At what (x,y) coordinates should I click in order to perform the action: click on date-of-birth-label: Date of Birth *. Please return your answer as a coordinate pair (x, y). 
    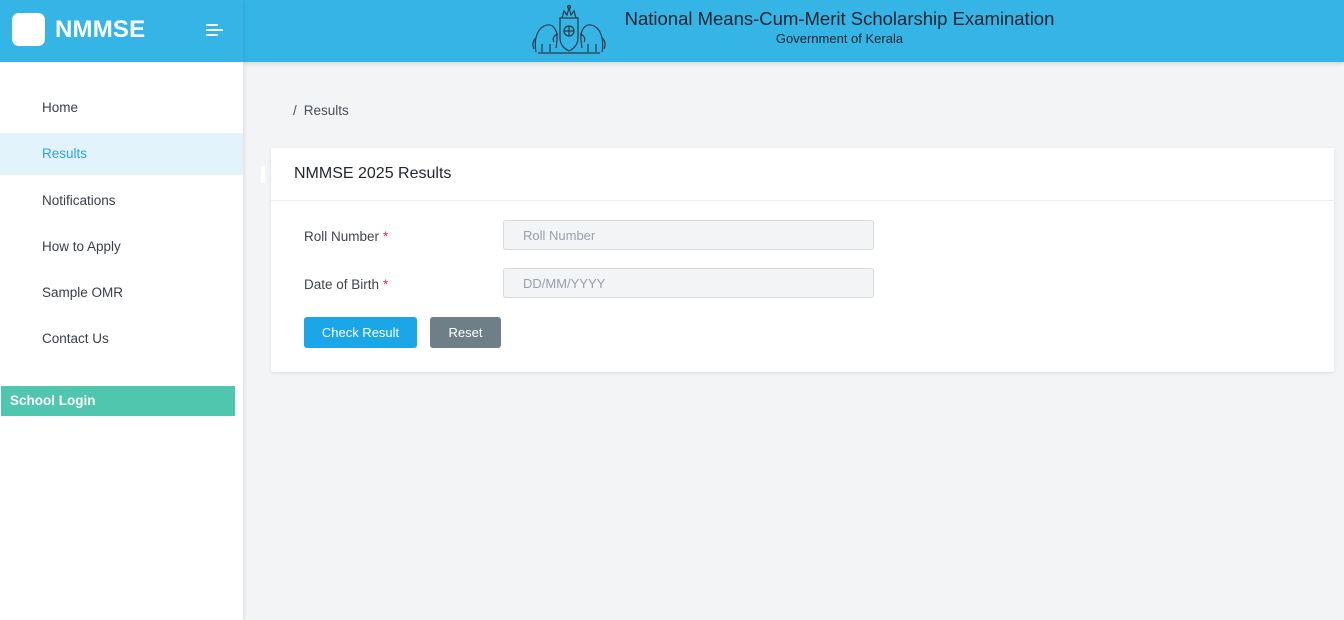
    Looking at the image, I should click on (346, 284).